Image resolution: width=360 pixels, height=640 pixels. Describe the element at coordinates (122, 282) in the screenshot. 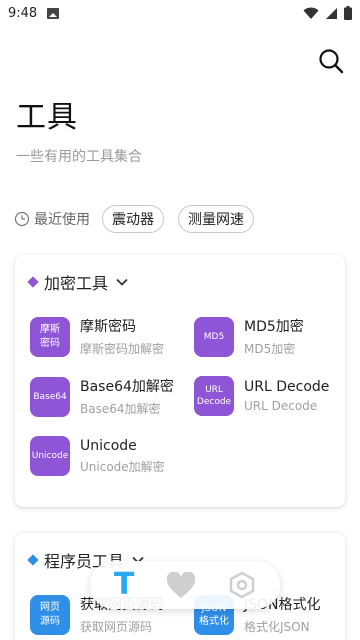

I see `chevron-down-icon` at that location.